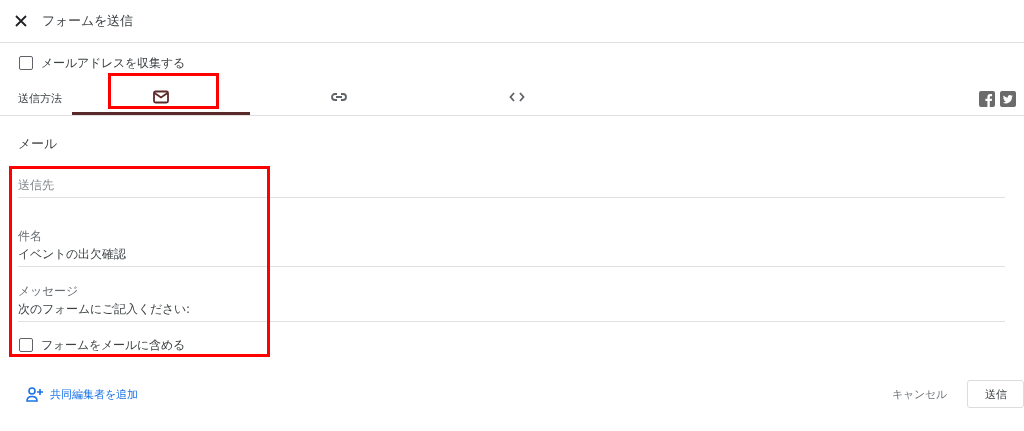 This screenshot has width=1024, height=431. Describe the element at coordinates (113, 345) in the screenshot. I see `checkbox-label: フォームをメールに含める` at that location.